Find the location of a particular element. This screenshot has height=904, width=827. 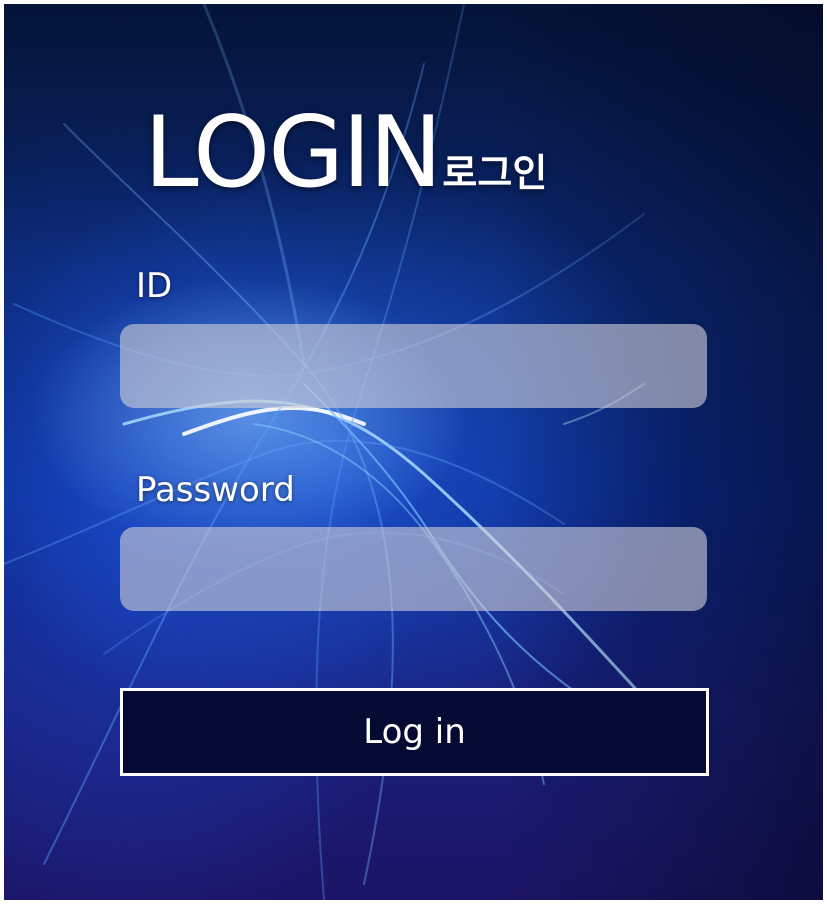

id-label: ID is located at coordinates (154, 286).